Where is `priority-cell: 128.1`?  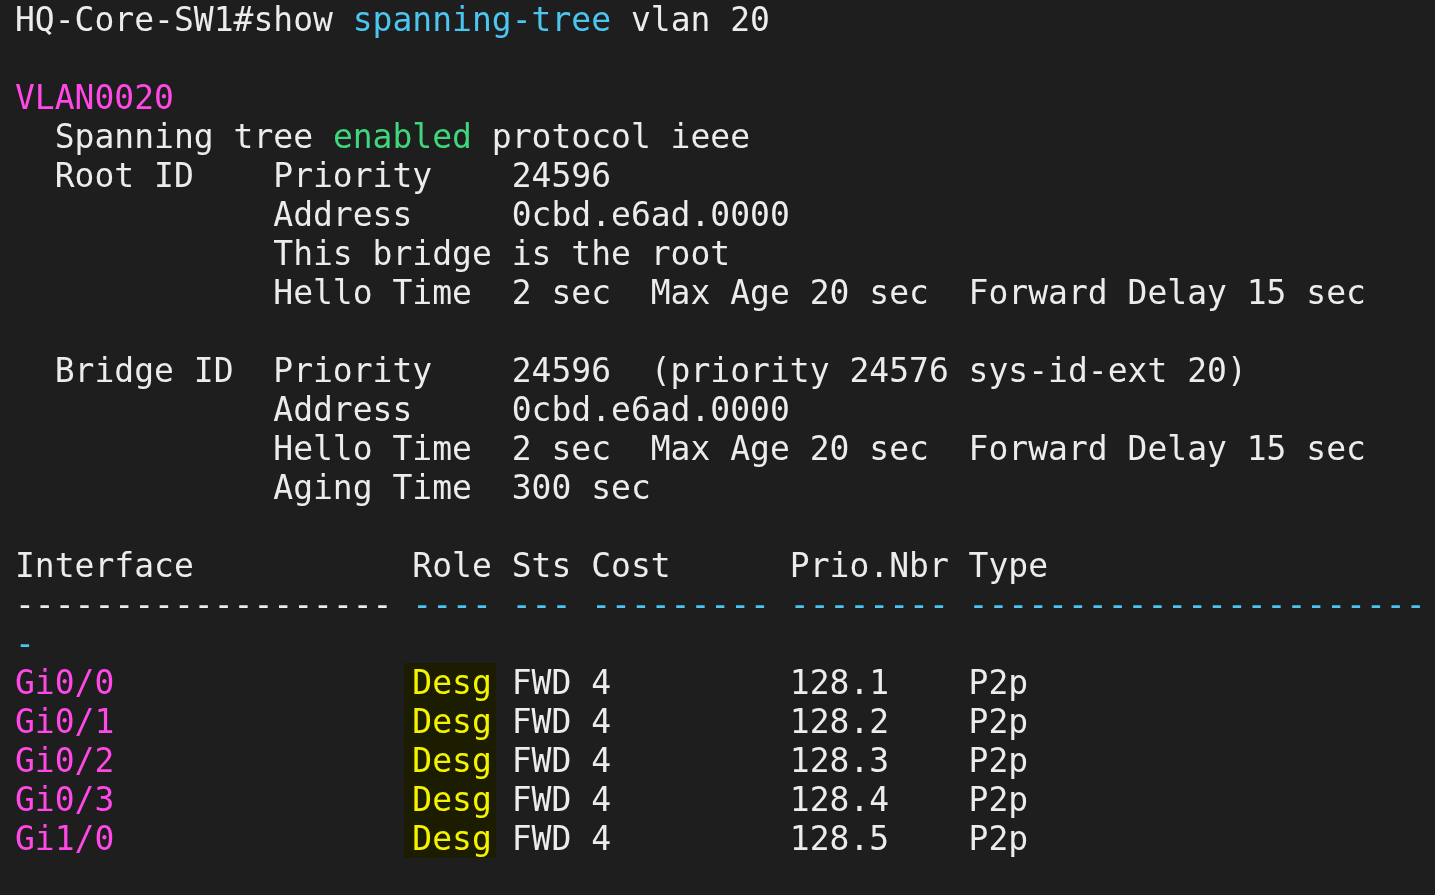 priority-cell: 128.1 is located at coordinates (839, 682).